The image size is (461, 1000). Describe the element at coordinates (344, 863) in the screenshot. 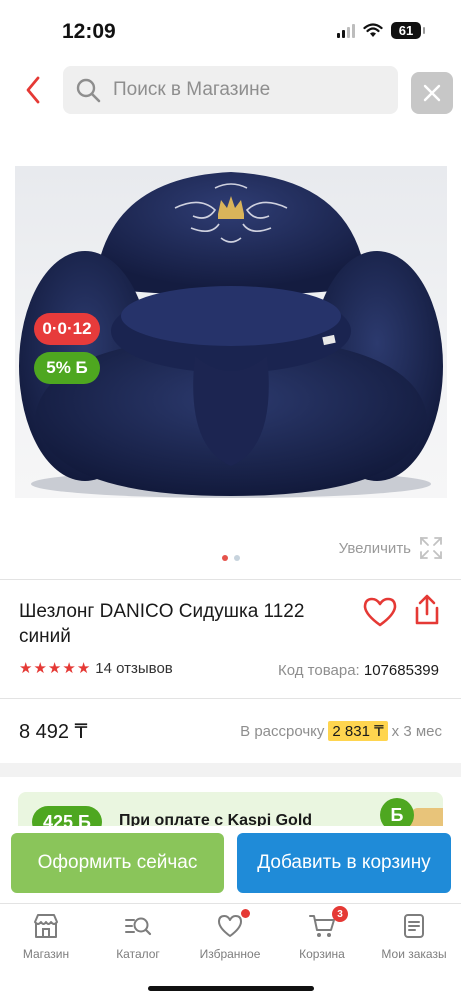

I see `add-to-cart-button: Добавить в корзину` at that location.